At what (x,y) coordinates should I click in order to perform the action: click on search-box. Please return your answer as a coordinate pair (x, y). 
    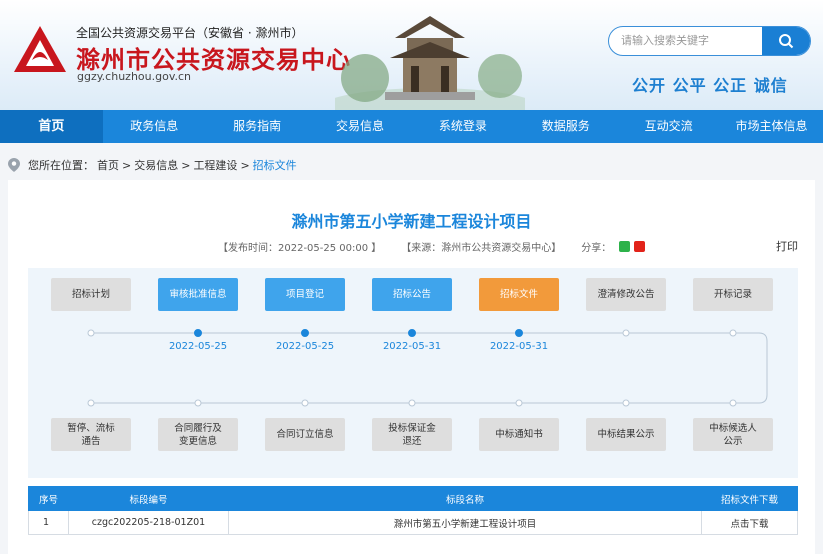
    Looking at the image, I should click on (709, 41).